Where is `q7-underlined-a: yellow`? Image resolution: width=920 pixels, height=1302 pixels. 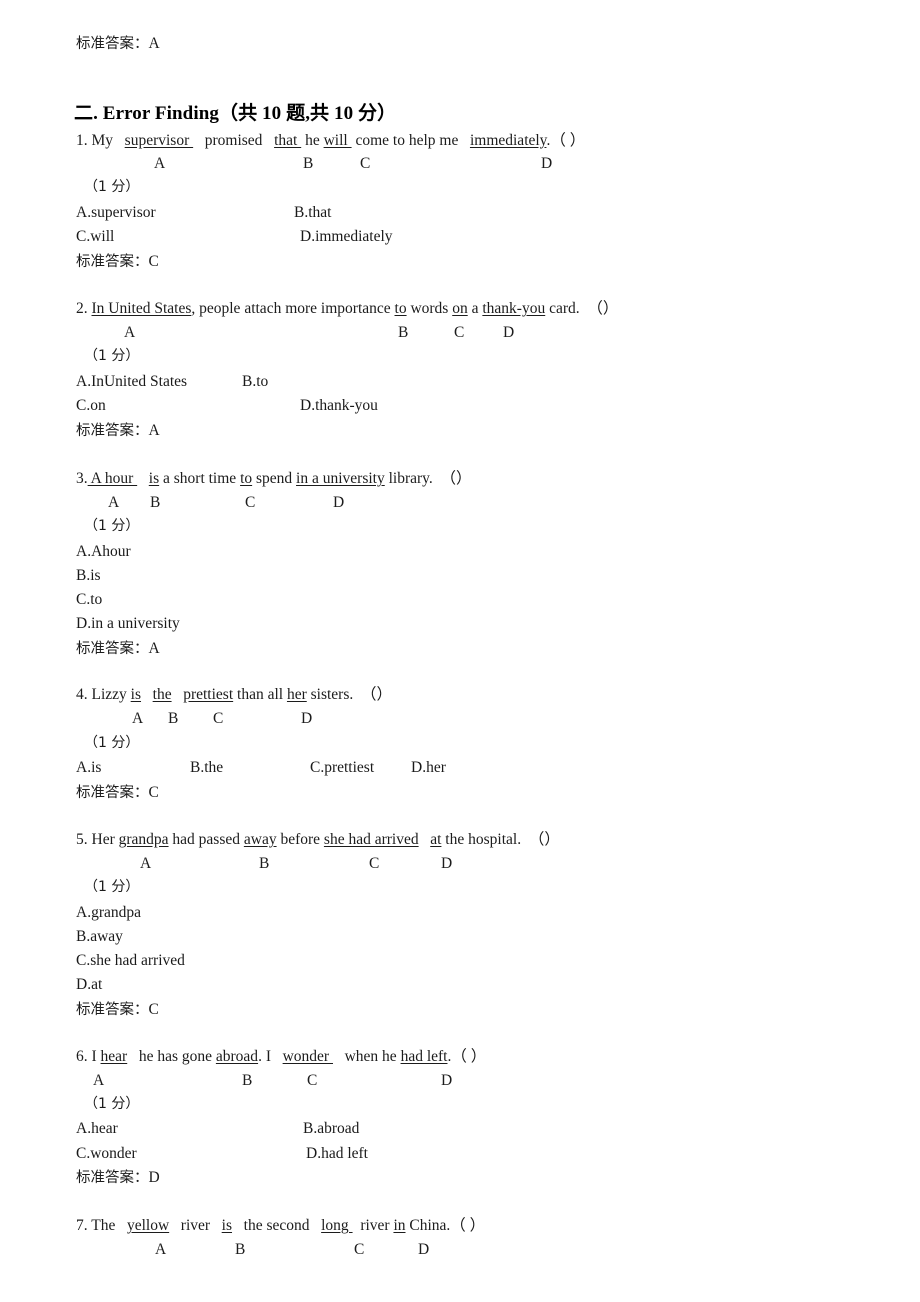
q7-underlined-a: yellow is located at coordinates (148, 1225).